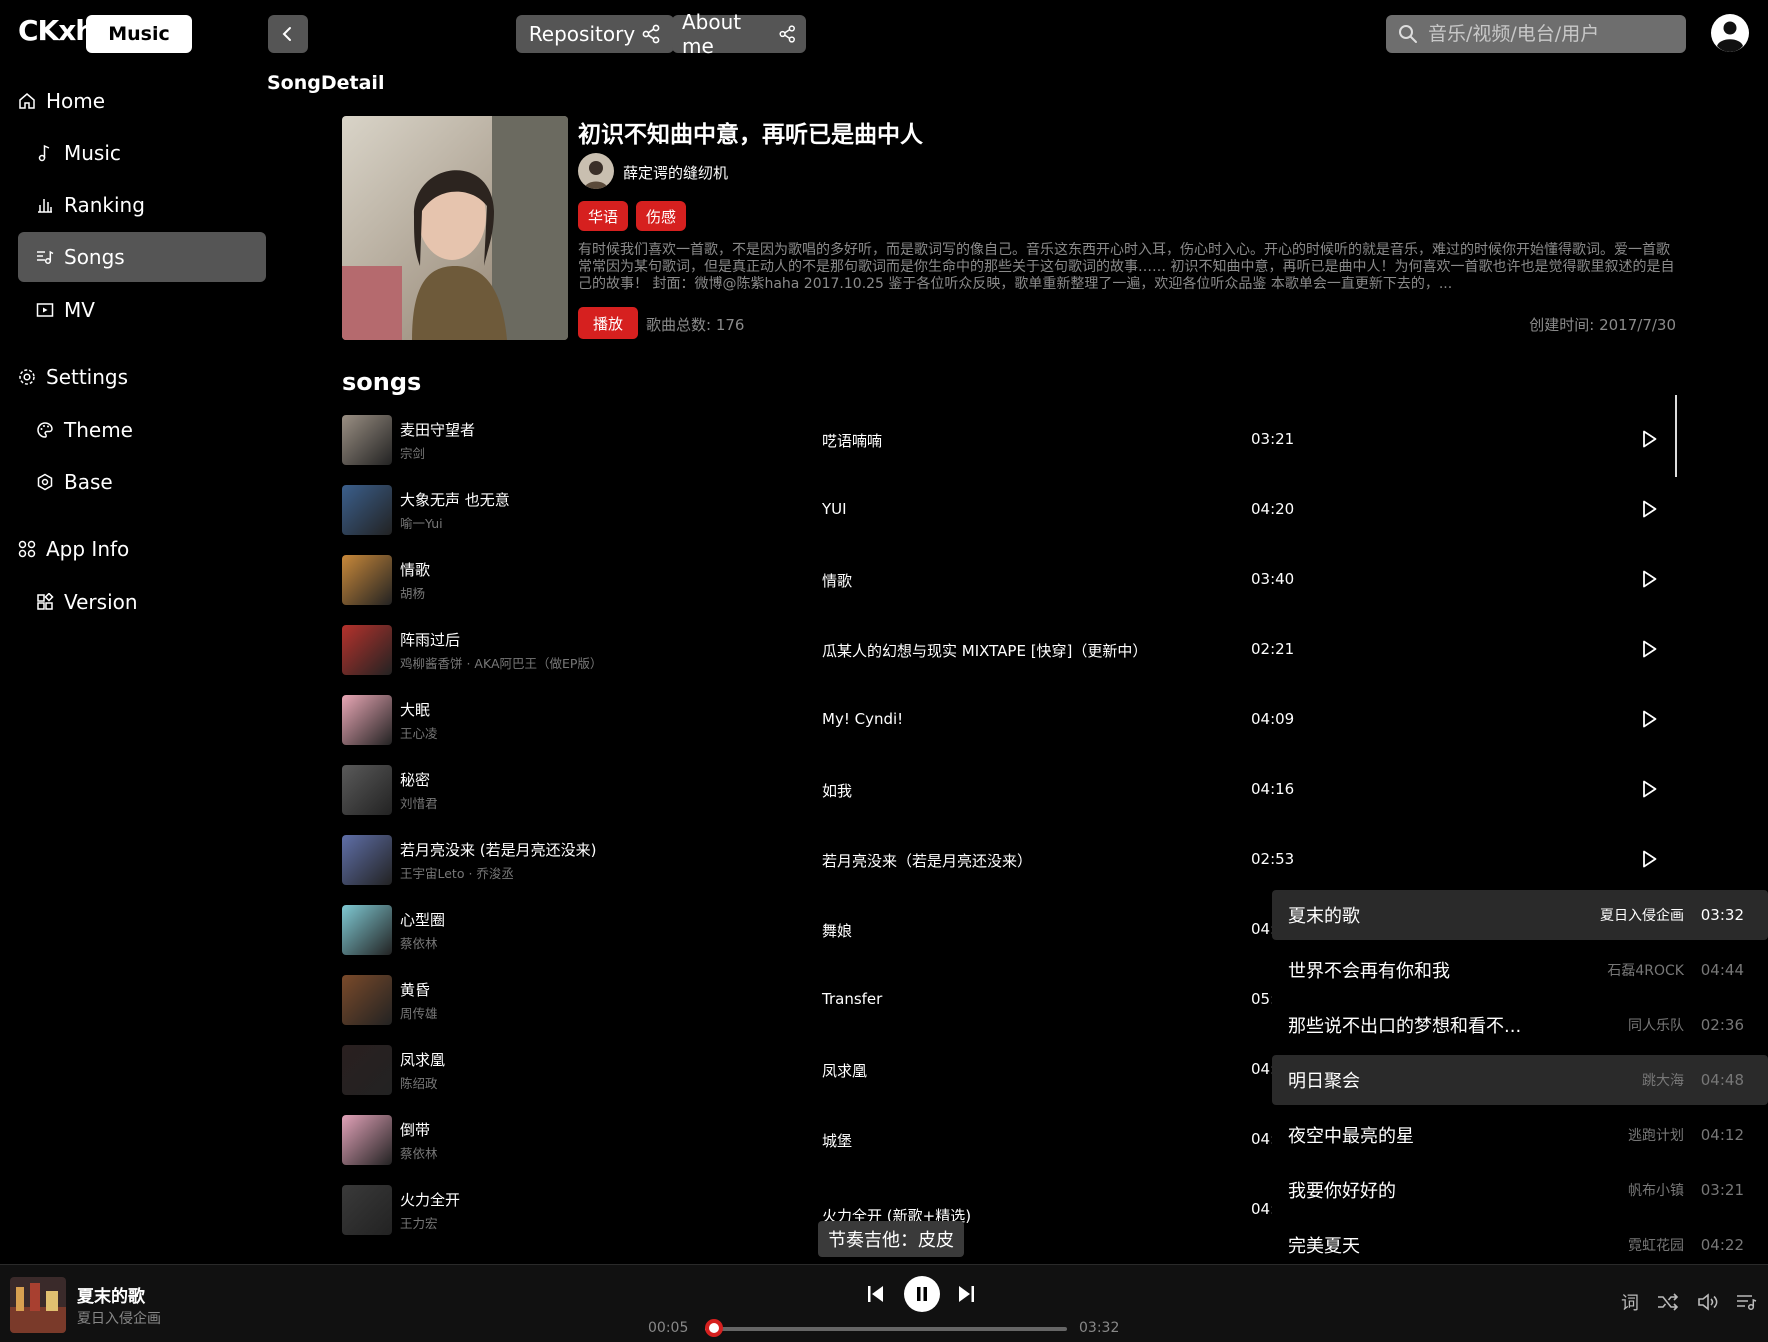 The width and height of the screenshot is (1768, 1342). Describe the element at coordinates (1324, 1246) in the screenshot. I see `queue-song-name: 完美夏天` at that location.